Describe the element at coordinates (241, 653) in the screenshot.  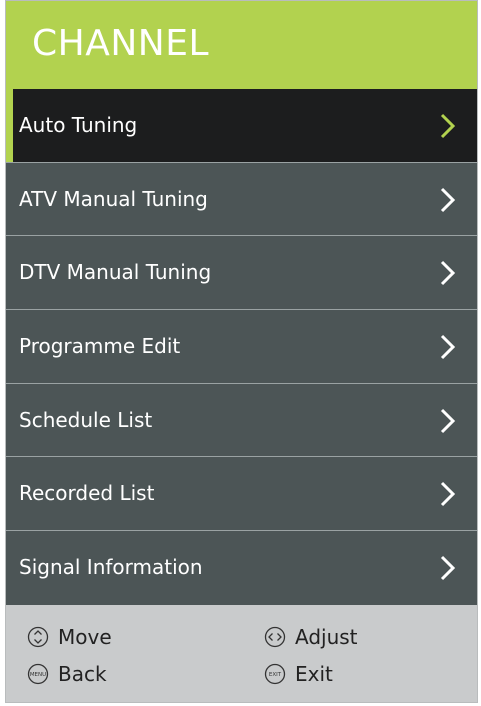
I see `key-hint-bar: Move Adjust MENU Back EXIT Exit` at that location.